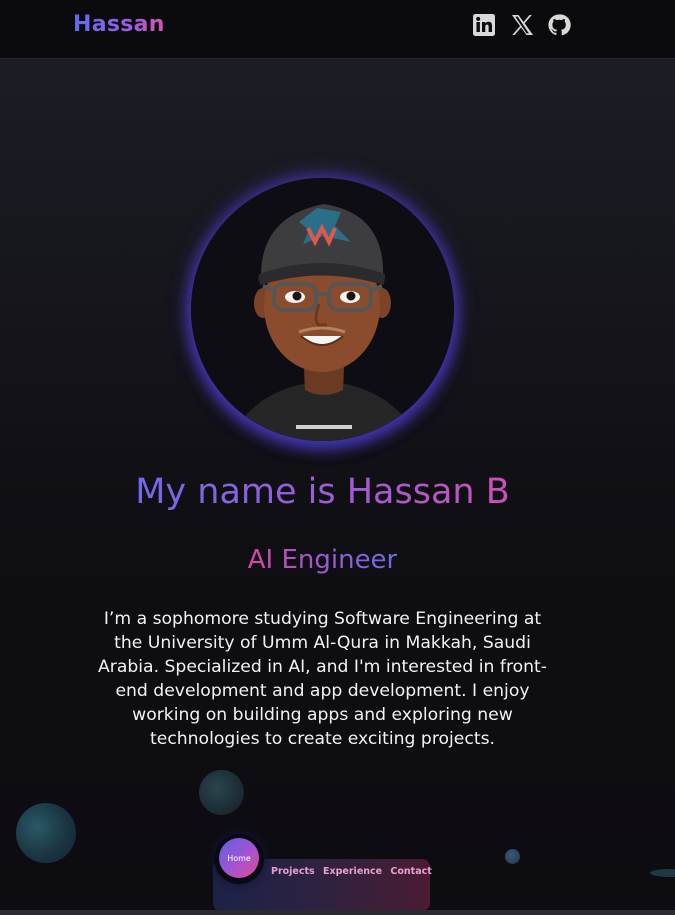  What do you see at coordinates (322, 492) in the screenshot?
I see `hero-headline: My name is Hassan B` at bounding box center [322, 492].